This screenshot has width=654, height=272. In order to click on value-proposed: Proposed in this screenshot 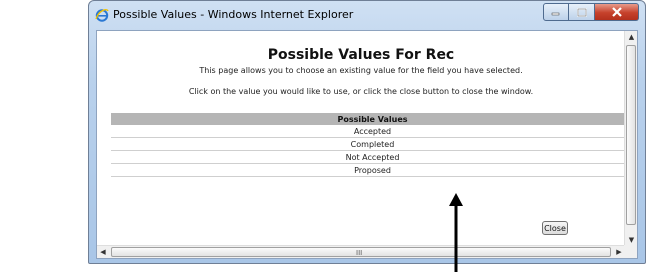, I will do `click(368, 170)`.